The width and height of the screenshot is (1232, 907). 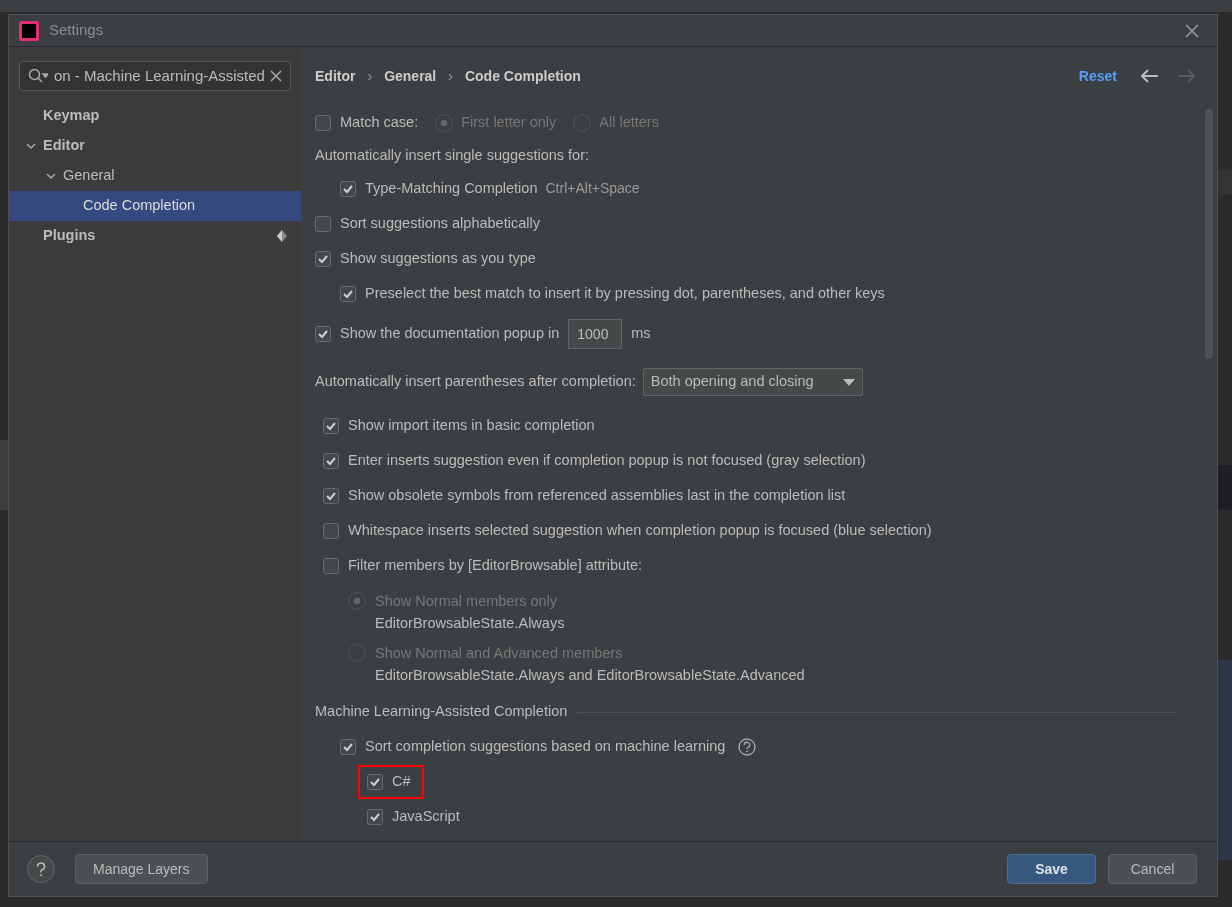 What do you see at coordinates (1150, 76) in the screenshot?
I see `back-arrow-icon` at bounding box center [1150, 76].